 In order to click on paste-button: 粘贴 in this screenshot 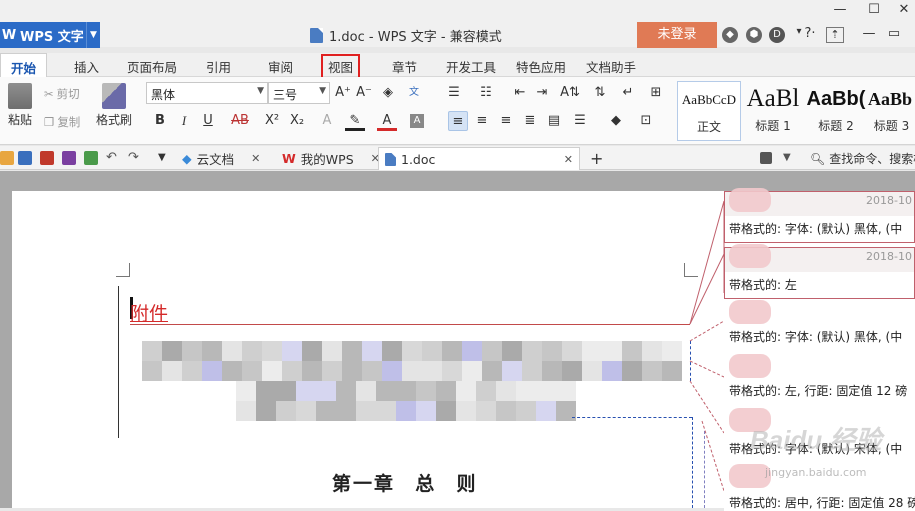, I will do `click(20, 105)`.